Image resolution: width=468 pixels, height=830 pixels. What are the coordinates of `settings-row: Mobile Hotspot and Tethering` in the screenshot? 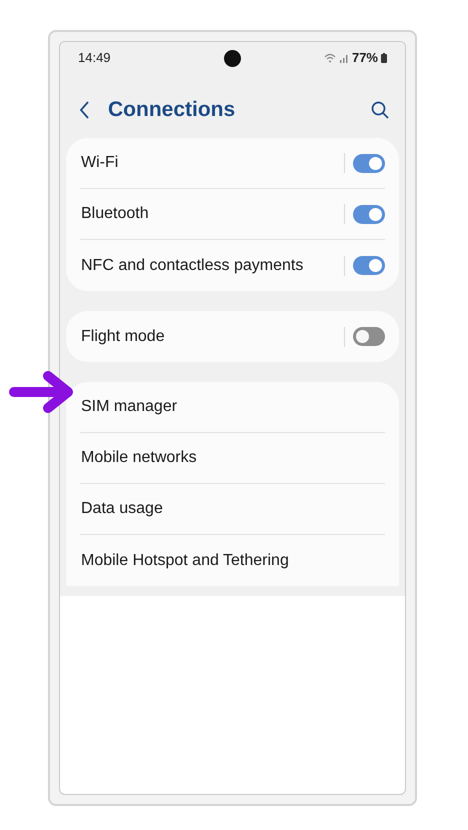 It's located at (232, 560).